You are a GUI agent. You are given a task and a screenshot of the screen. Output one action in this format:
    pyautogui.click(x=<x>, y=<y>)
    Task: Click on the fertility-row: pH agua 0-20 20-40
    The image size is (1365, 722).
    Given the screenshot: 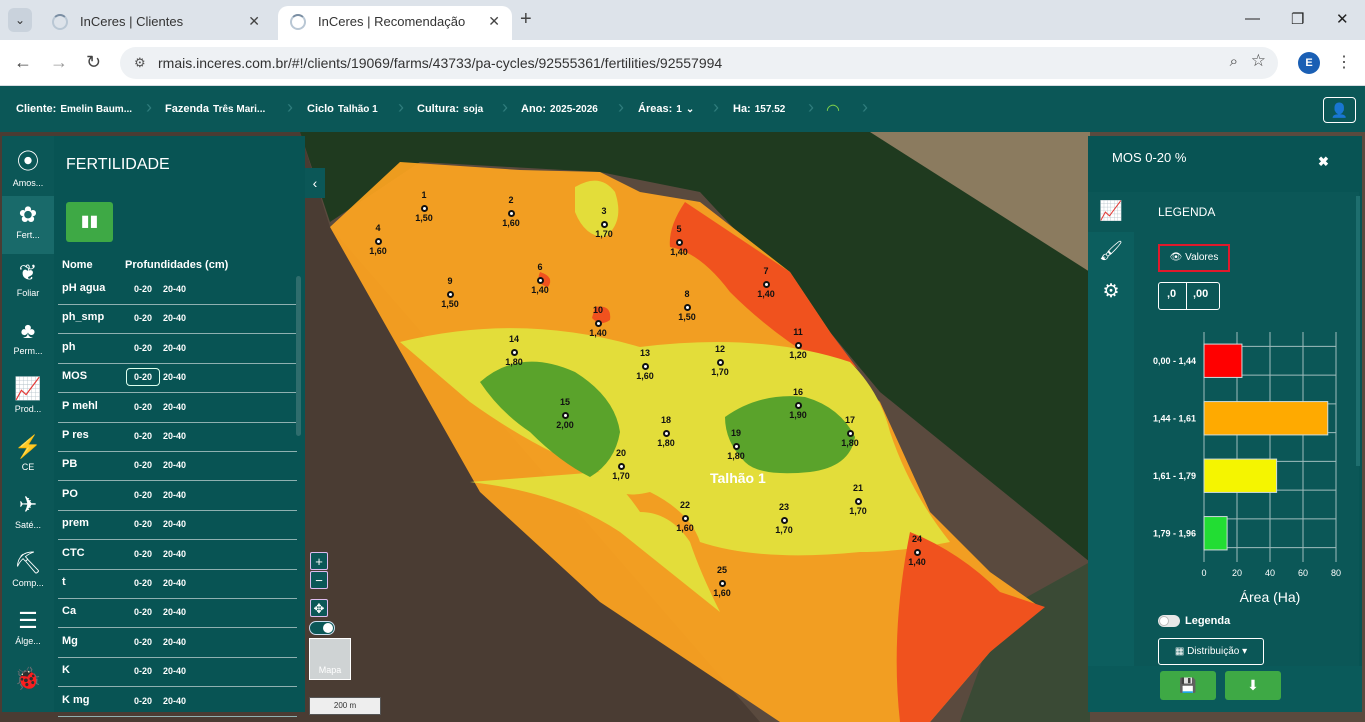 What is the action you would take?
    pyautogui.click(x=177, y=290)
    